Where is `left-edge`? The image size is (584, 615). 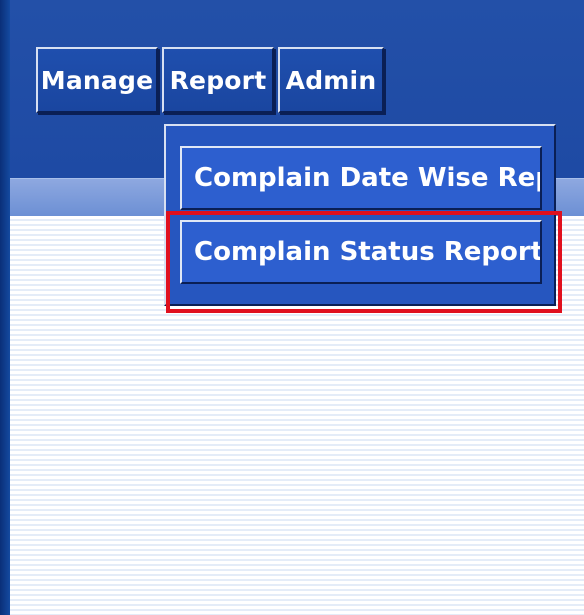
left-edge is located at coordinates (5, 307).